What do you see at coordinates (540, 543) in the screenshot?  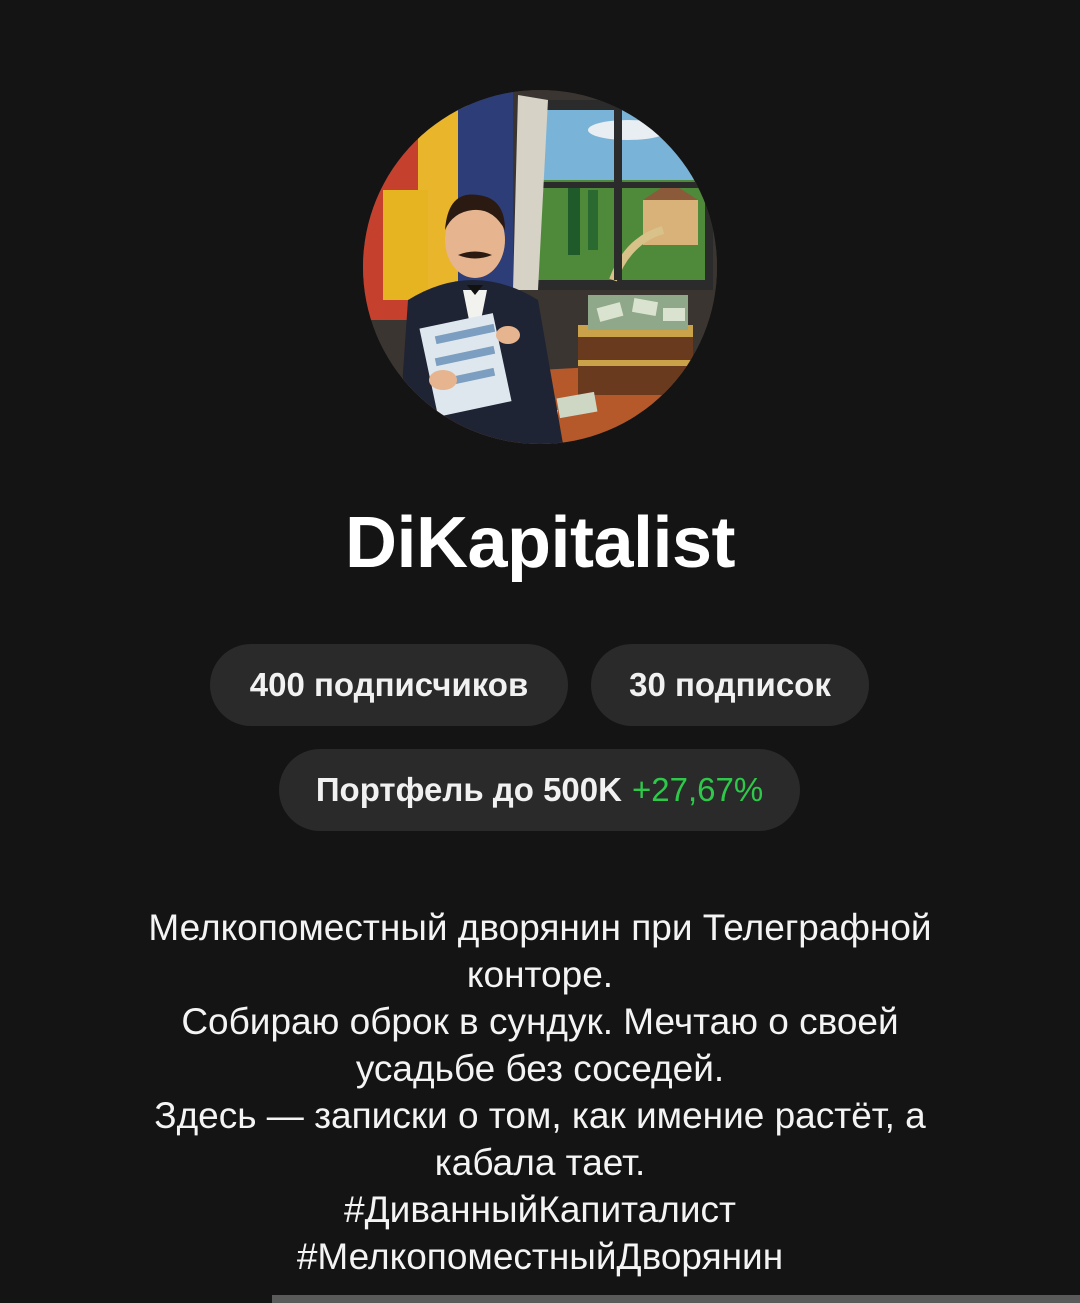 I see `channel-name: DiKapitalist` at bounding box center [540, 543].